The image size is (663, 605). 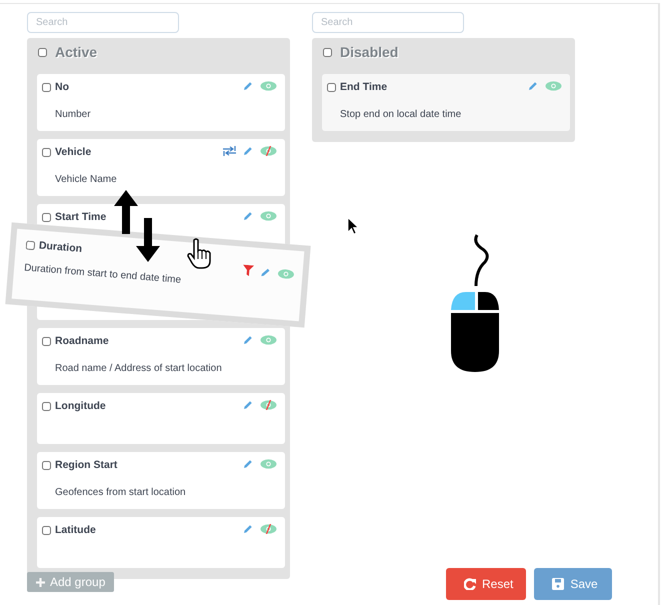 I want to click on pointer-cursor-icon, so click(x=353, y=226).